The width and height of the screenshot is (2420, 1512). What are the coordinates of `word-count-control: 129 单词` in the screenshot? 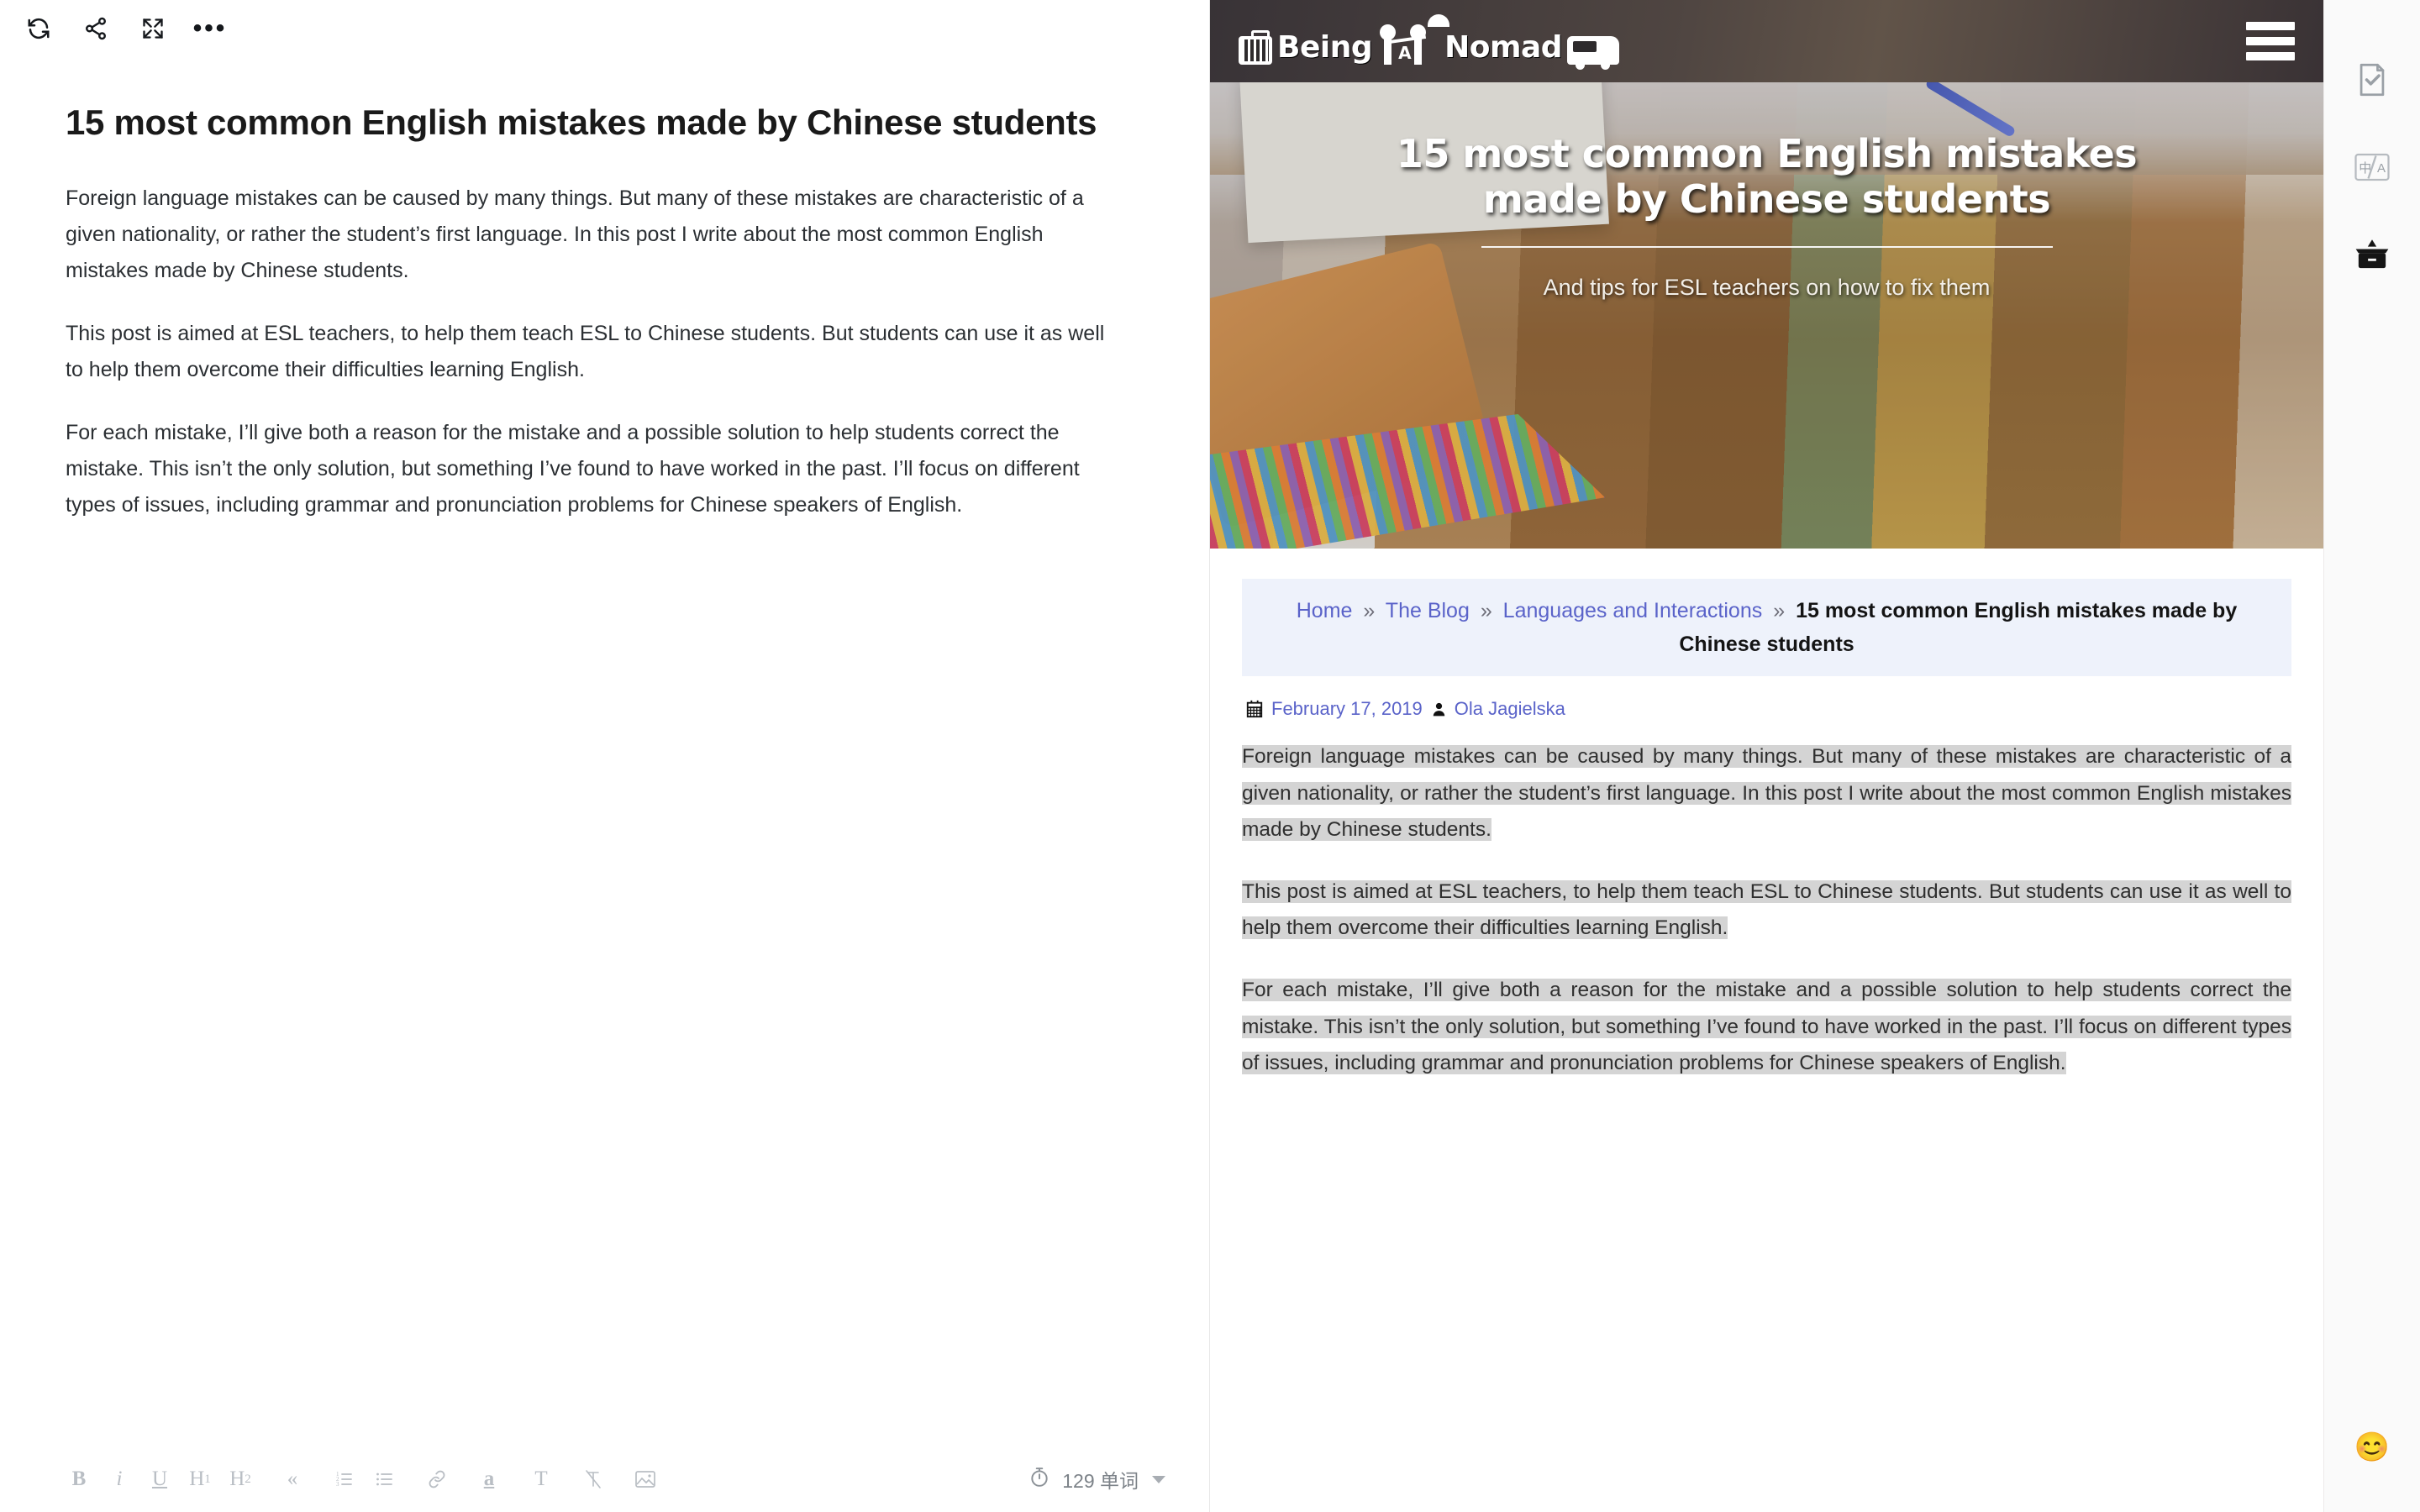 It's located at (1096, 1479).